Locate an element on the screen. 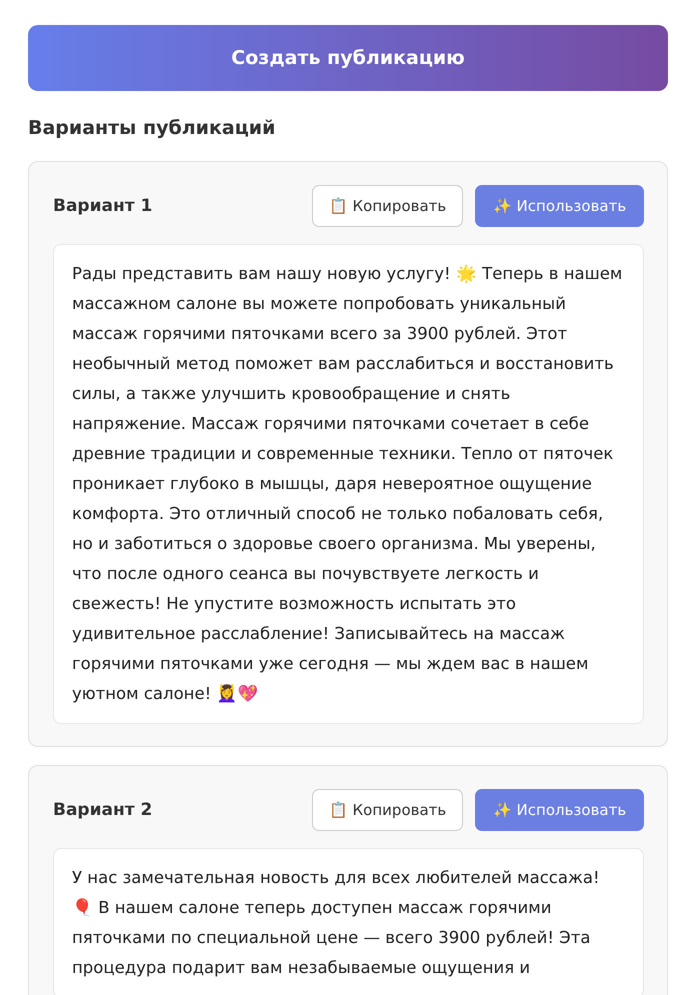  section-title: Варианты публикаций is located at coordinates (152, 128).